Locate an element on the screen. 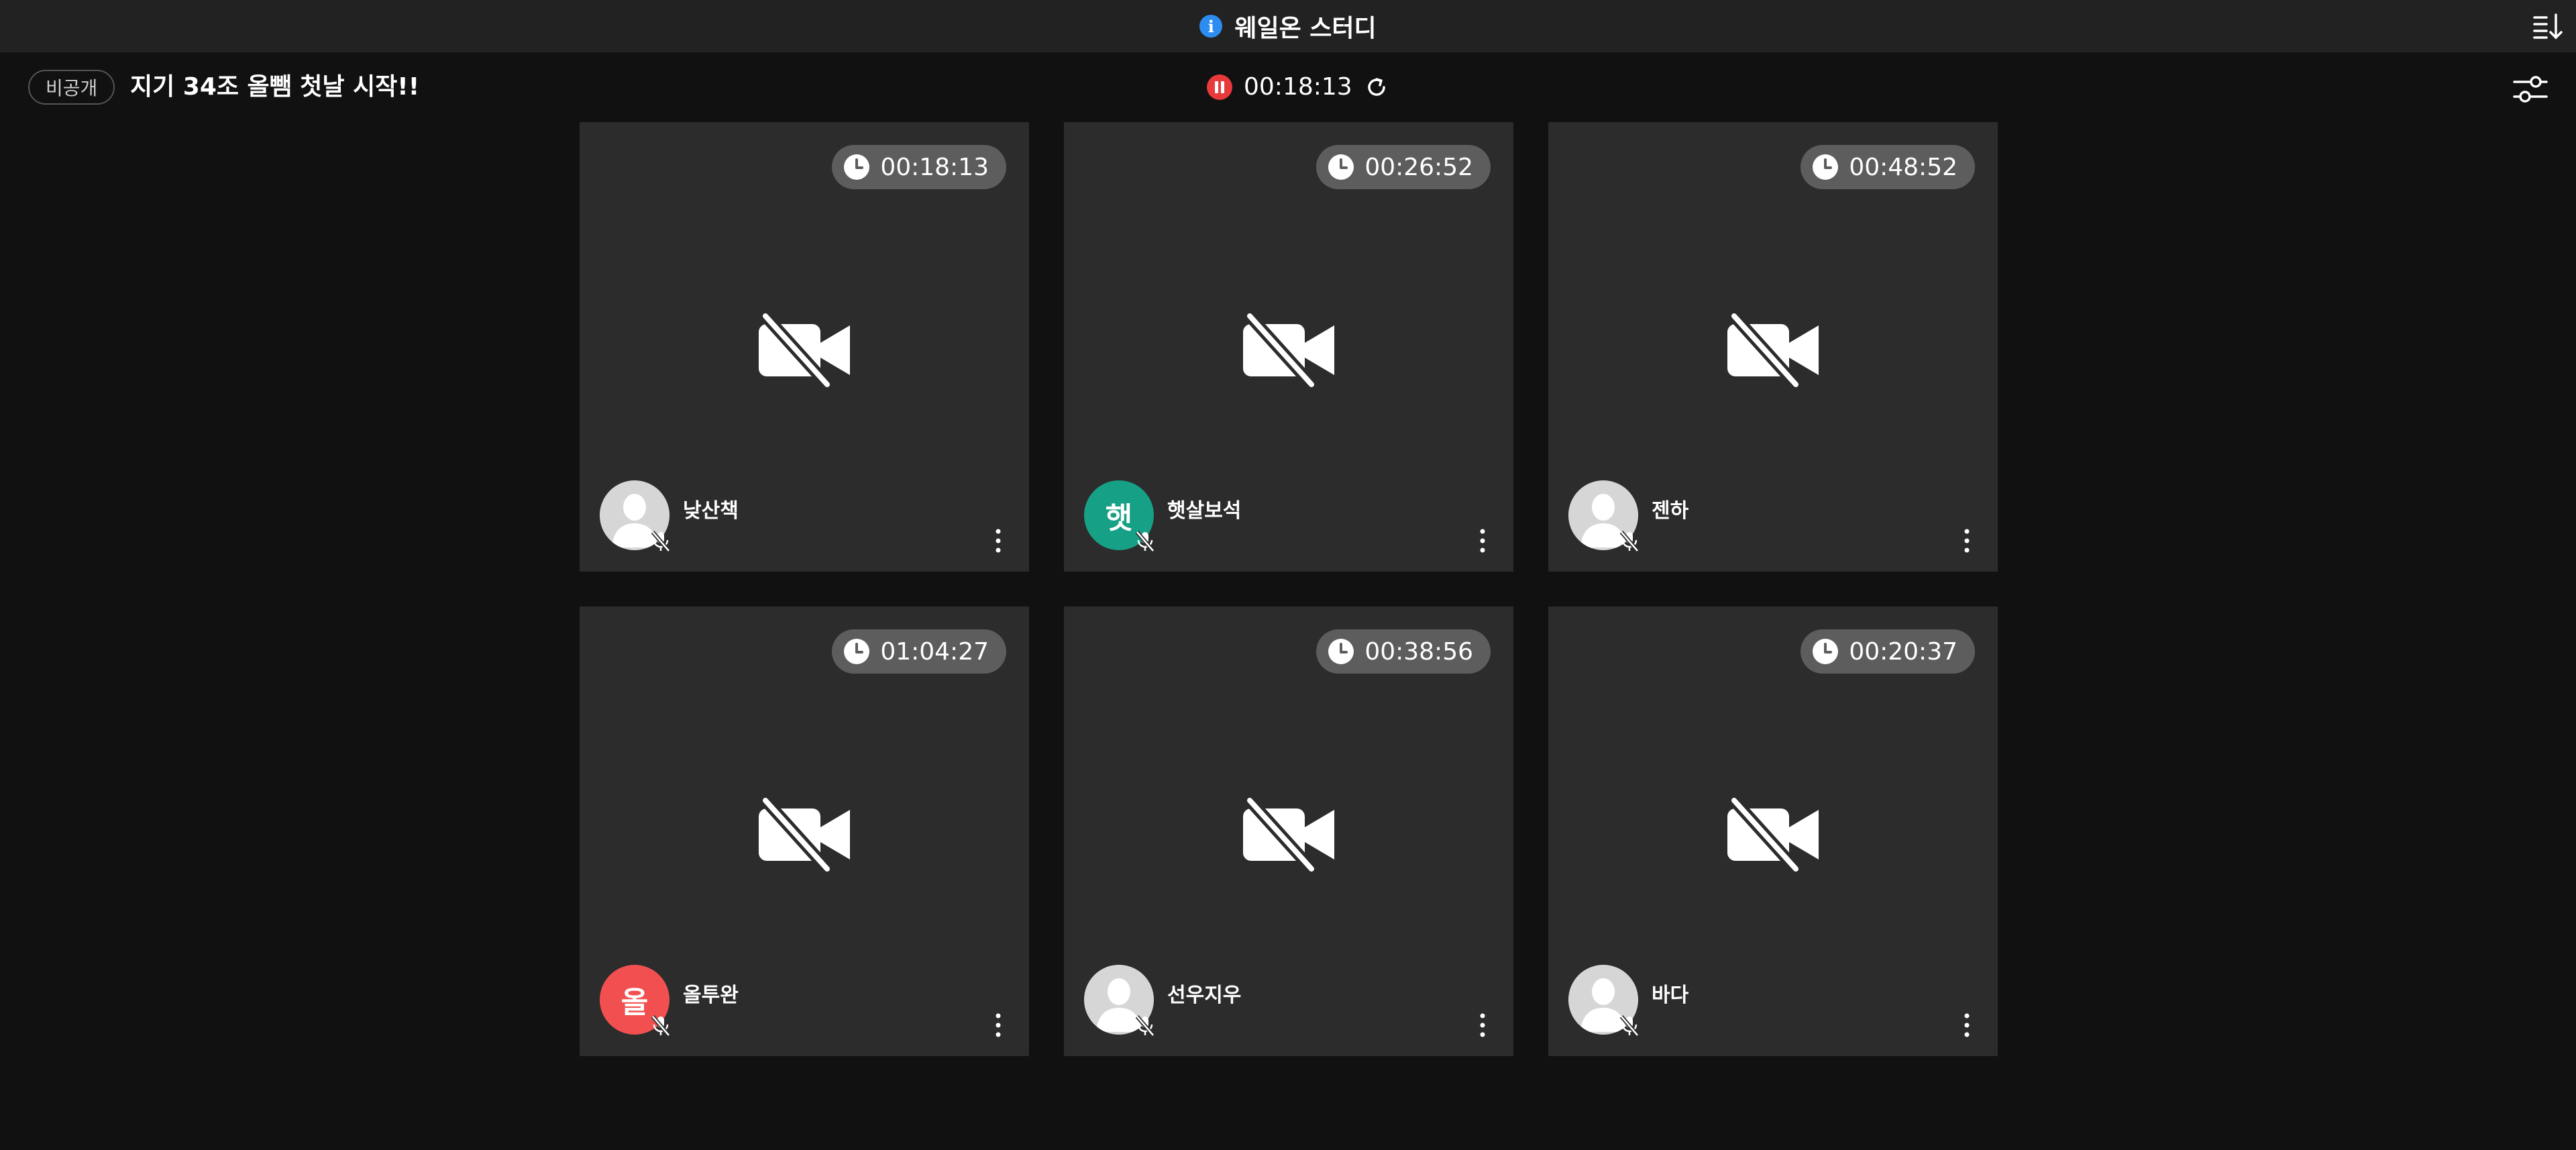 This screenshot has width=2576, height=1150. room-timer: 00:18:13 is located at coordinates (1298, 87).